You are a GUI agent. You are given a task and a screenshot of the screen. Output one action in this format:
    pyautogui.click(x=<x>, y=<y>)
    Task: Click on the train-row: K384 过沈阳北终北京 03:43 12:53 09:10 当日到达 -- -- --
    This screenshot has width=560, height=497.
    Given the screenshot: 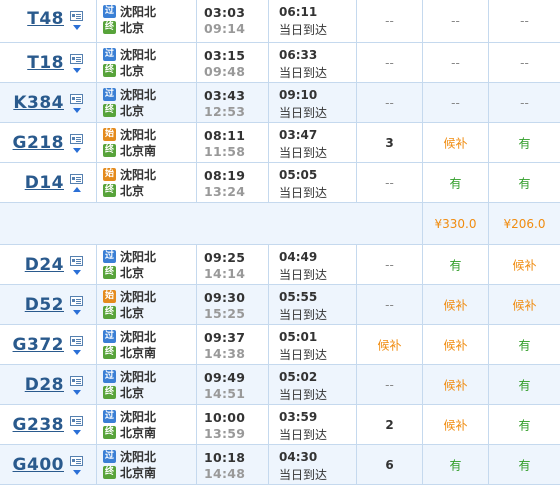 What is the action you would take?
    pyautogui.click(x=280, y=103)
    